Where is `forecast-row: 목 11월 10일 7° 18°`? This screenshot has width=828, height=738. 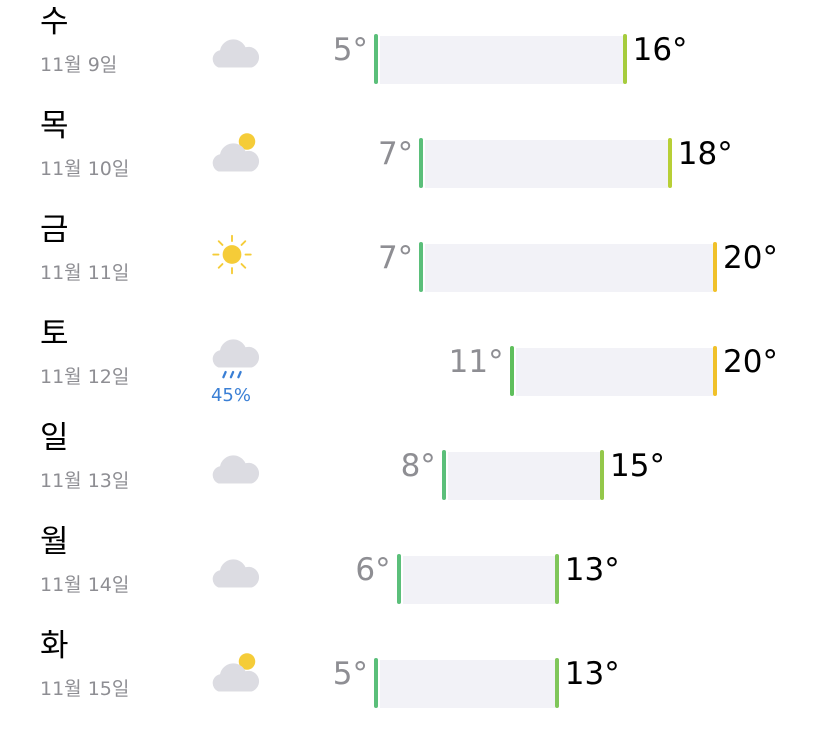
forecast-row: 목 11월 10일 7° 18° is located at coordinates (414, 160).